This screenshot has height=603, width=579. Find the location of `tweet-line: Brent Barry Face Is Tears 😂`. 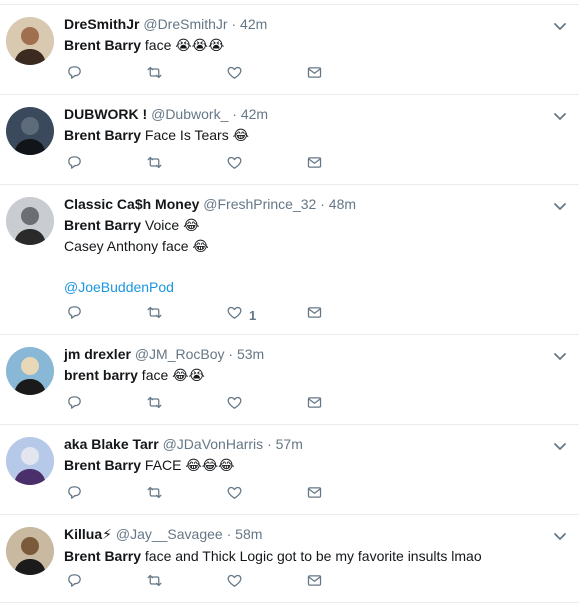

tweet-line: Brent Barry Face Is Tears 😂 is located at coordinates (303, 135).